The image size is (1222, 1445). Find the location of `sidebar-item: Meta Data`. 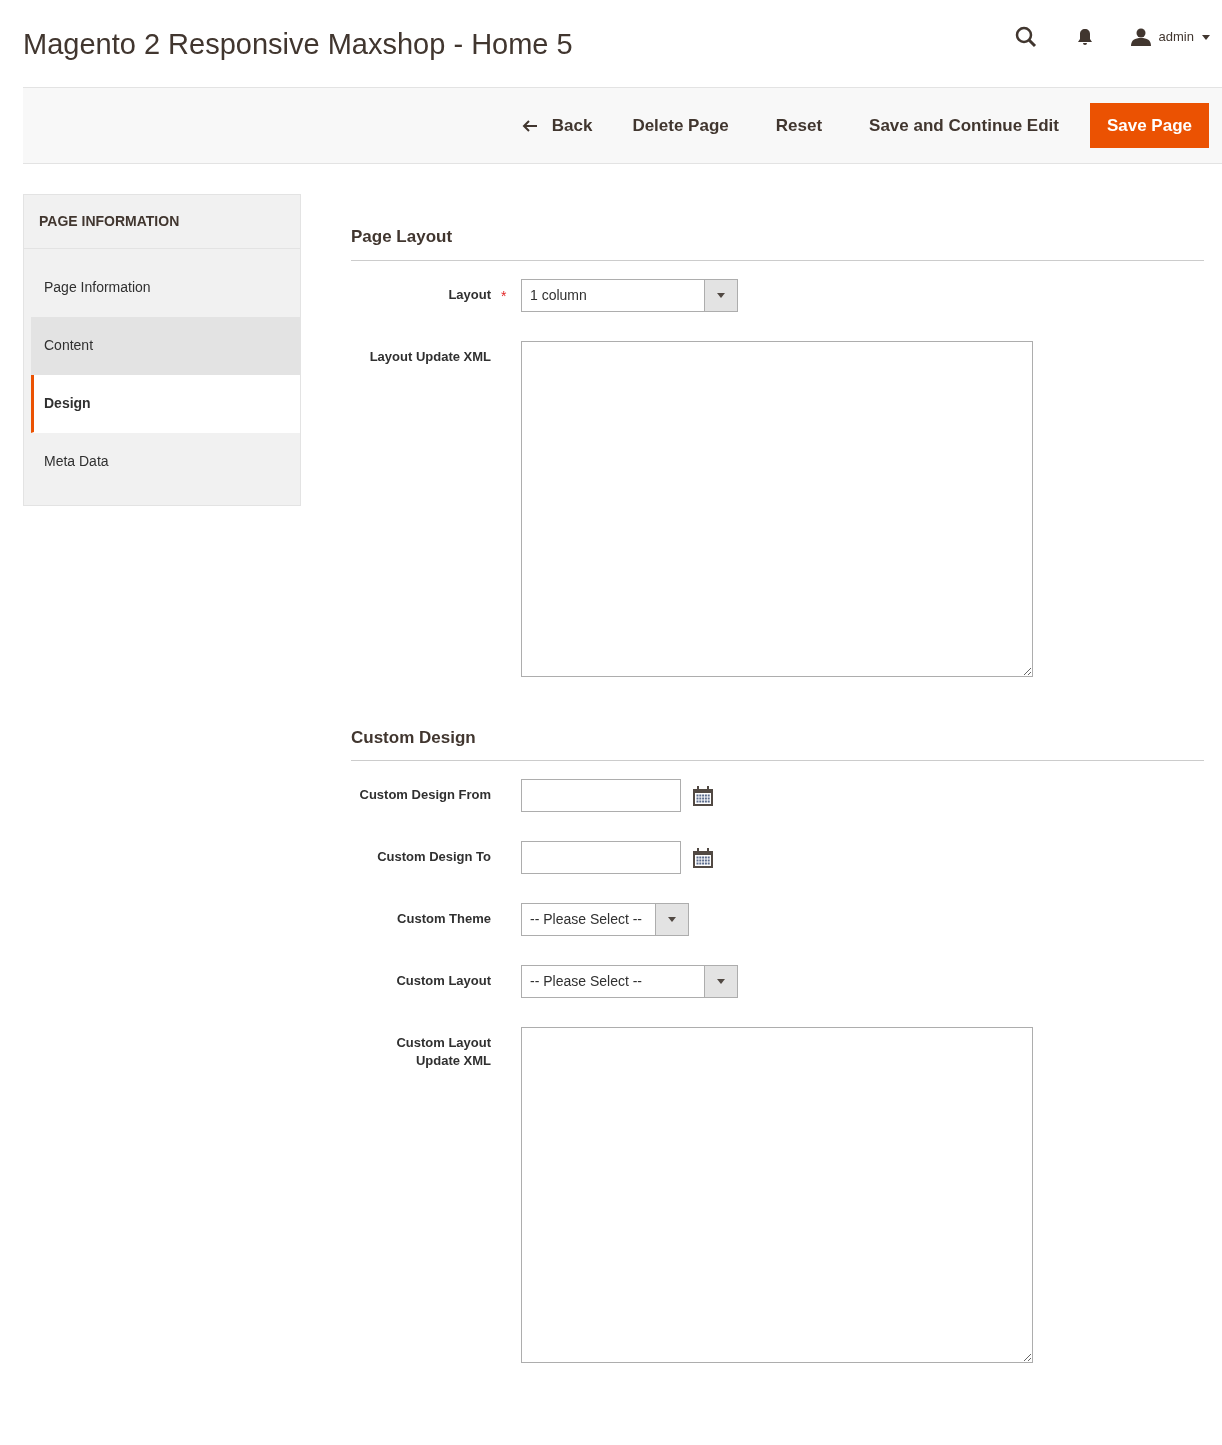

sidebar-item: Meta Data is located at coordinates (165, 462).